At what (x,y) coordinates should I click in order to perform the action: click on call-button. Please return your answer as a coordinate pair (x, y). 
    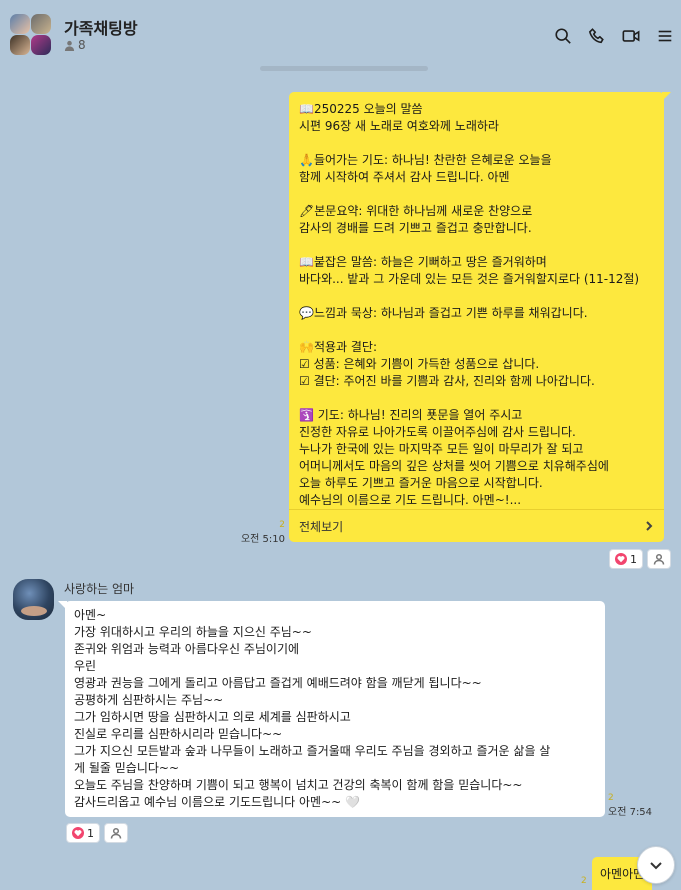
    Looking at the image, I should click on (597, 36).